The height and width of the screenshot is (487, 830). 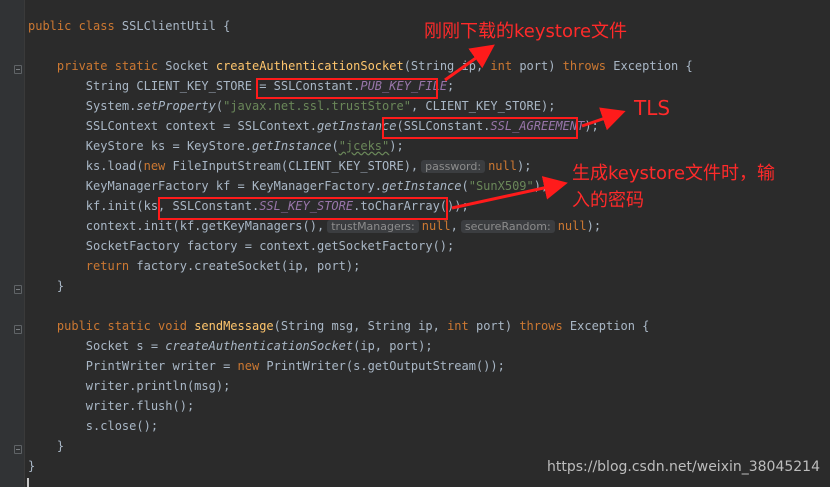 What do you see at coordinates (469, 63) in the screenshot?
I see `arrow-keystore` at bounding box center [469, 63].